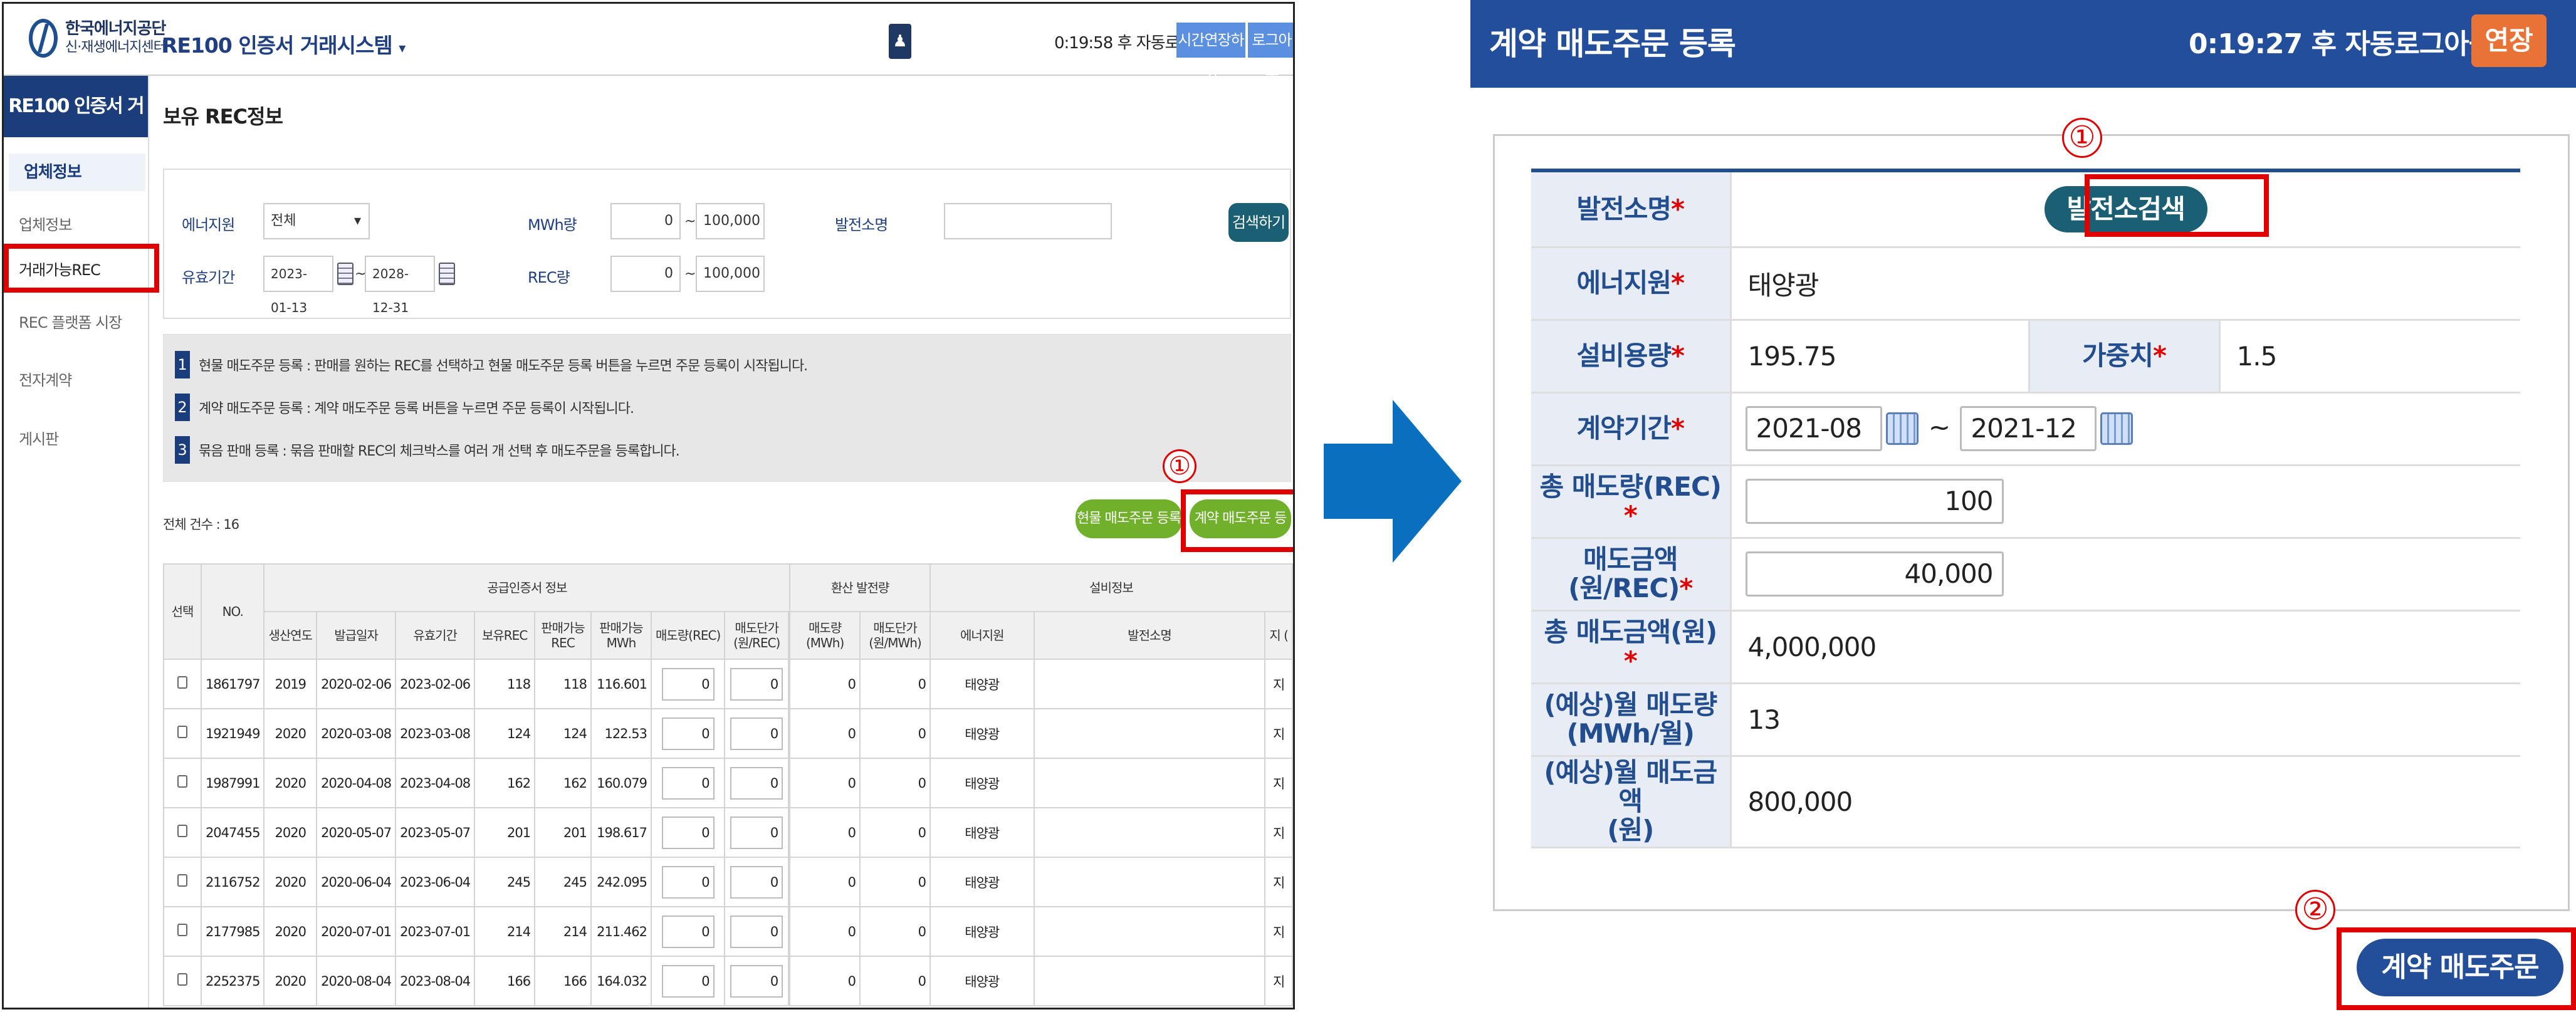 The image size is (2576, 1012). I want to click on sell-price-input: 40,000, so click(1874, 574).